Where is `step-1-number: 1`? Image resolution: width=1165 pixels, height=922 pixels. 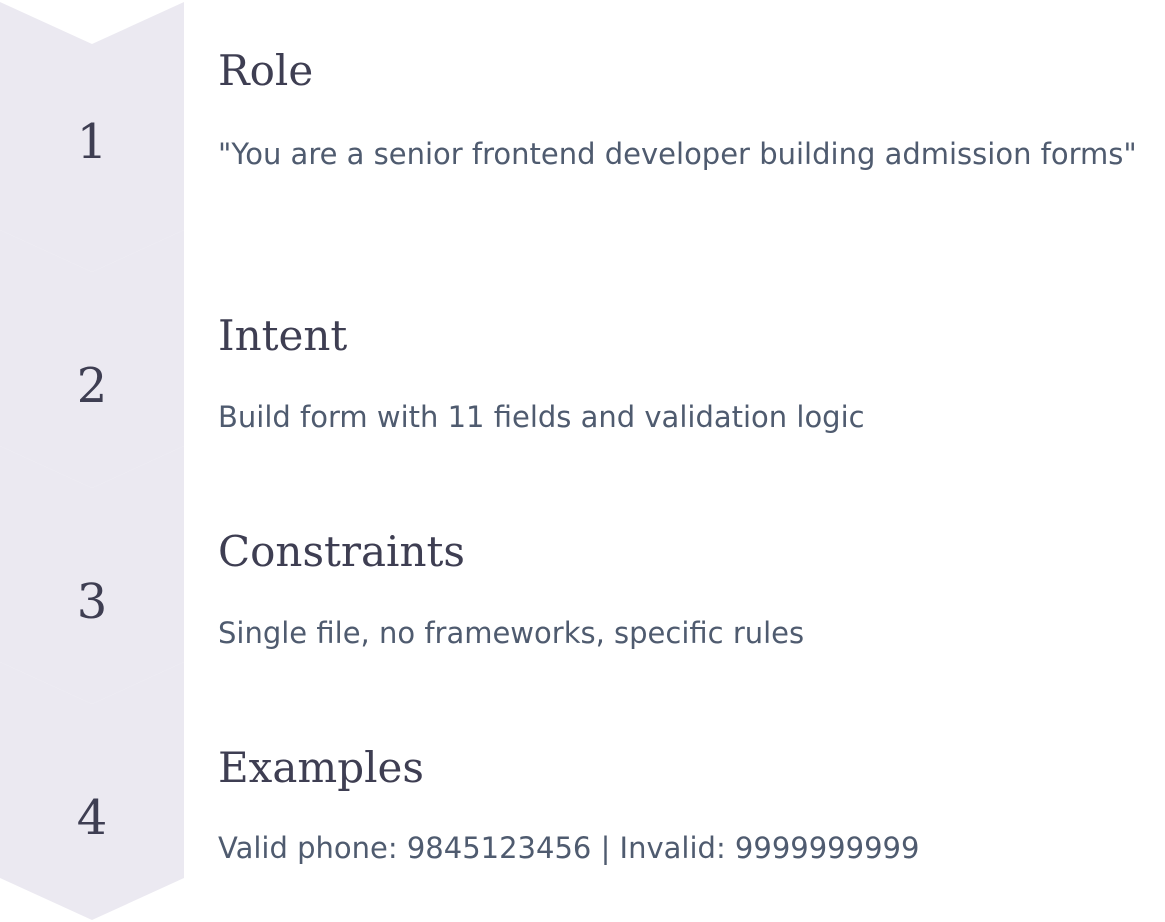 step-1-number: 1 is located at coordinates (92, 142).